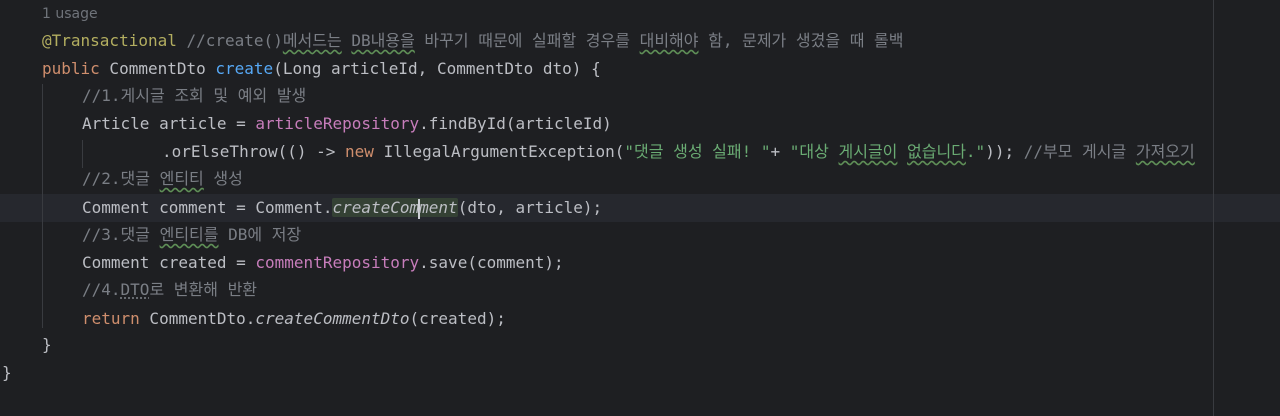  I want to click on code-text: +, so click(780, 151).